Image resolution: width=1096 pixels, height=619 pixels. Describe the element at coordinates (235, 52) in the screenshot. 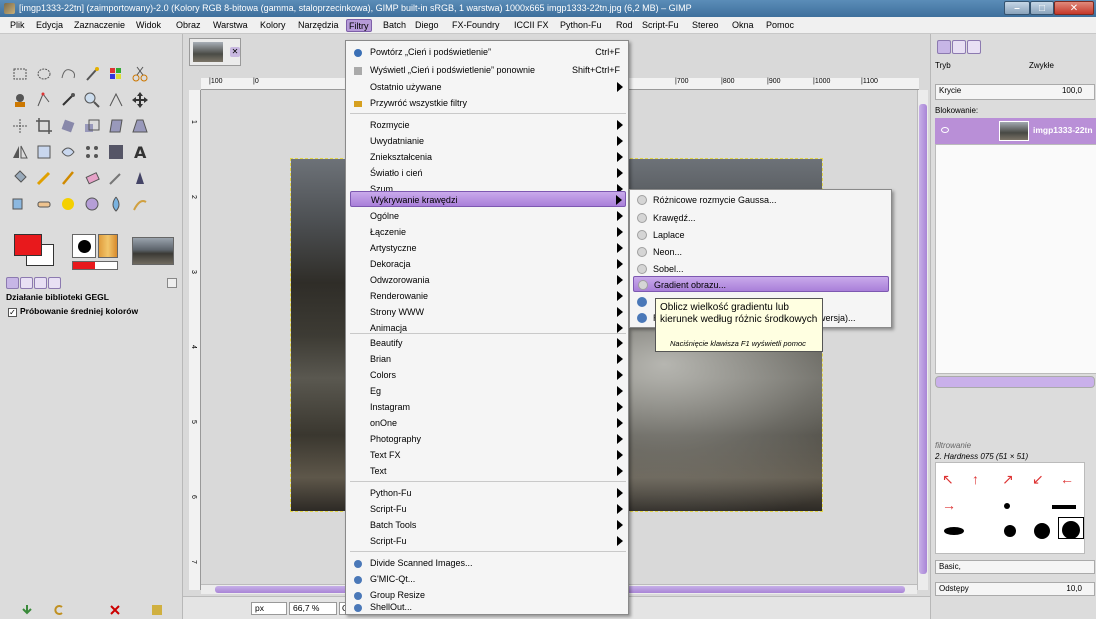

I see `close-image-tab-icon: ✕` at that location.